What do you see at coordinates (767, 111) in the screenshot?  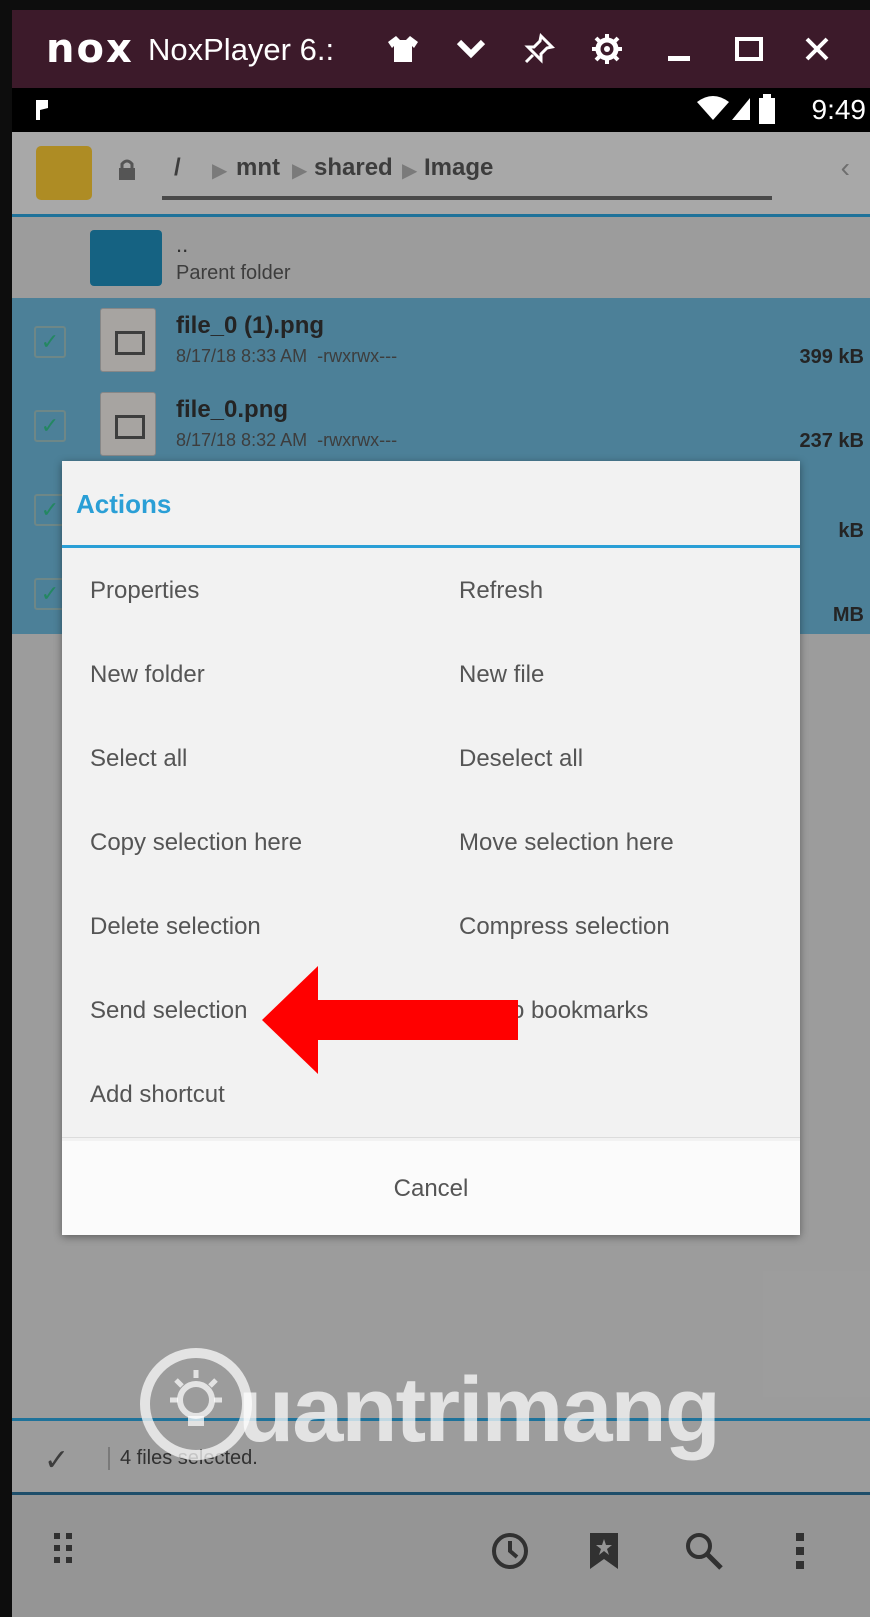 I see `battery-icon` at bounding box center [767, 111].